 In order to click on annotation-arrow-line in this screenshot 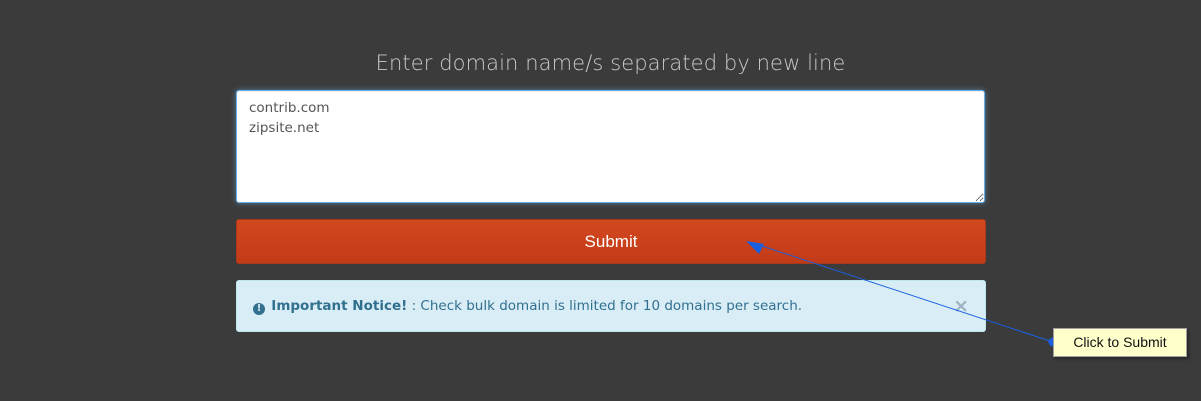, I will do `click(904, 293)`.